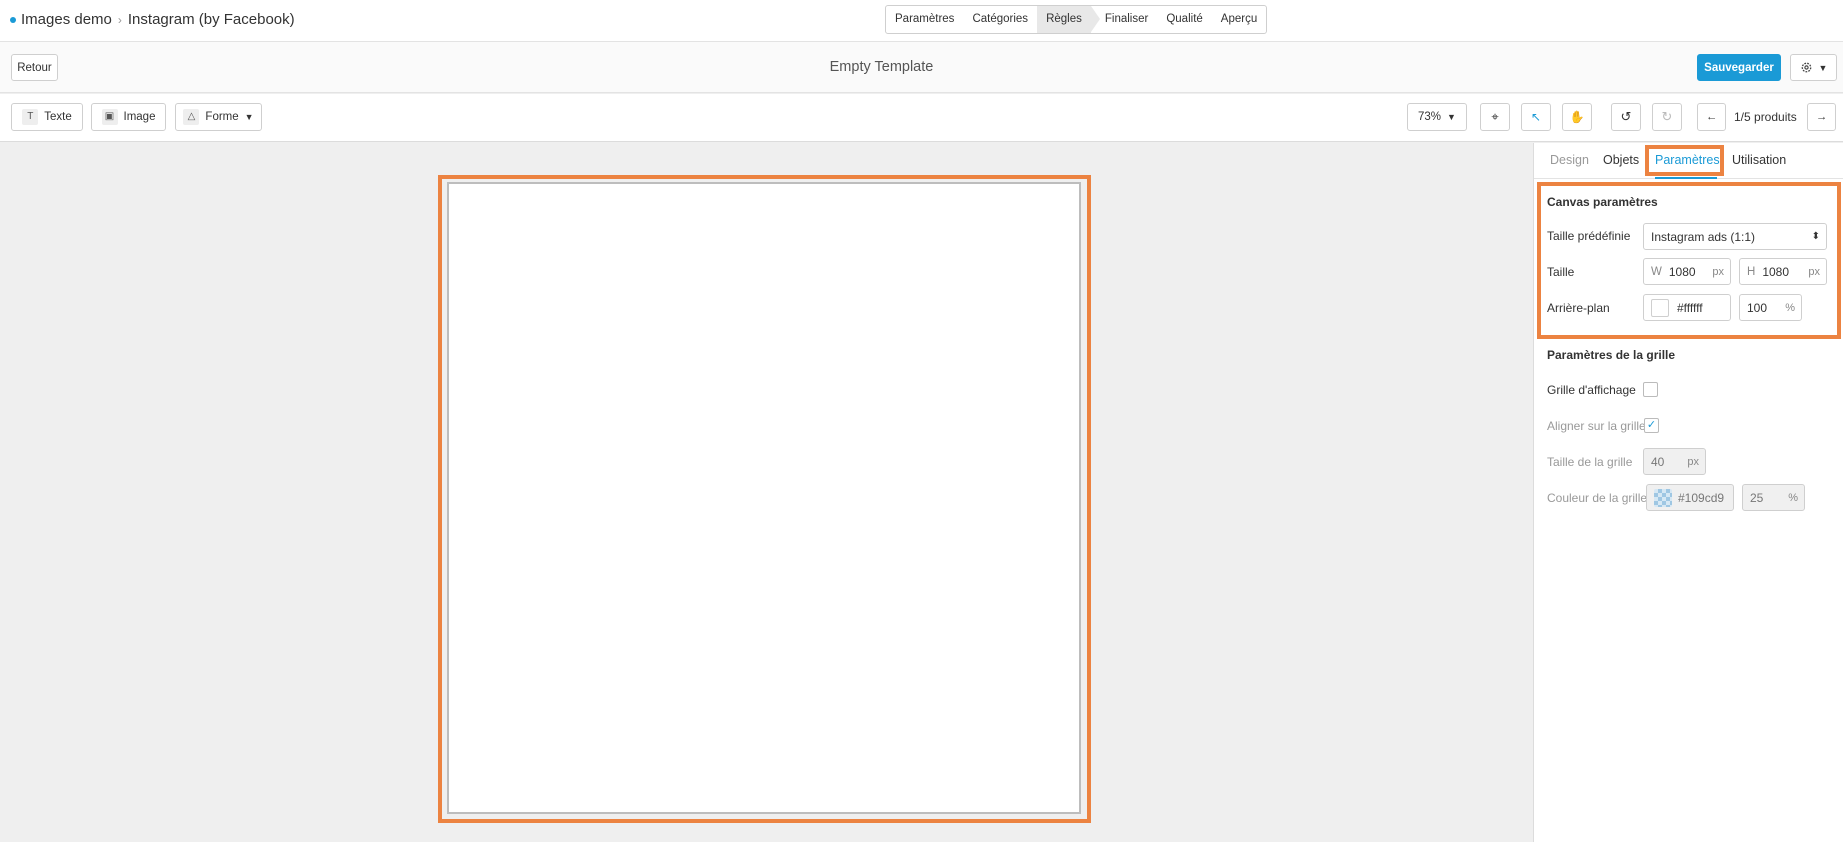  What do you see at coordinates (1773, 497) in the screenshot?
I see `grid-opacity-input: 25 %` at bounding box center [1773, 497].